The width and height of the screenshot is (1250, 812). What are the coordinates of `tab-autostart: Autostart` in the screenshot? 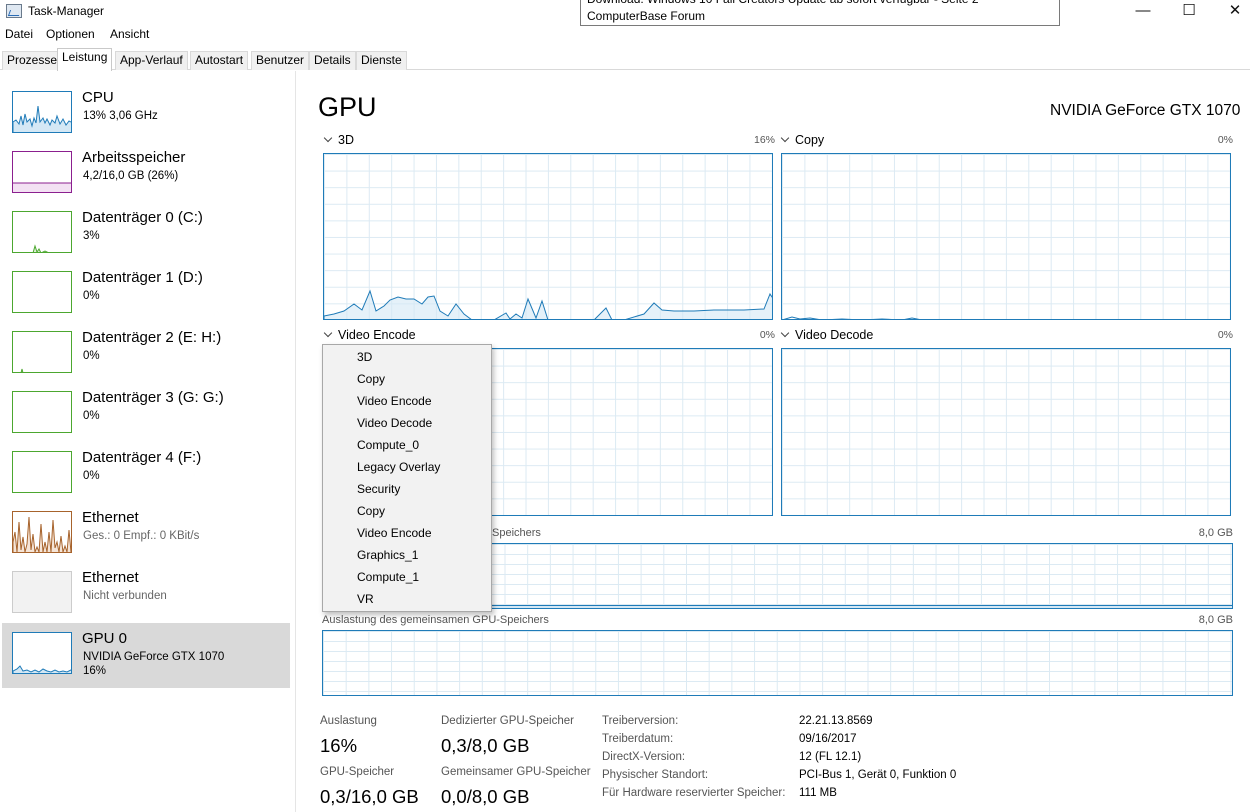 It's located at (219, 60).